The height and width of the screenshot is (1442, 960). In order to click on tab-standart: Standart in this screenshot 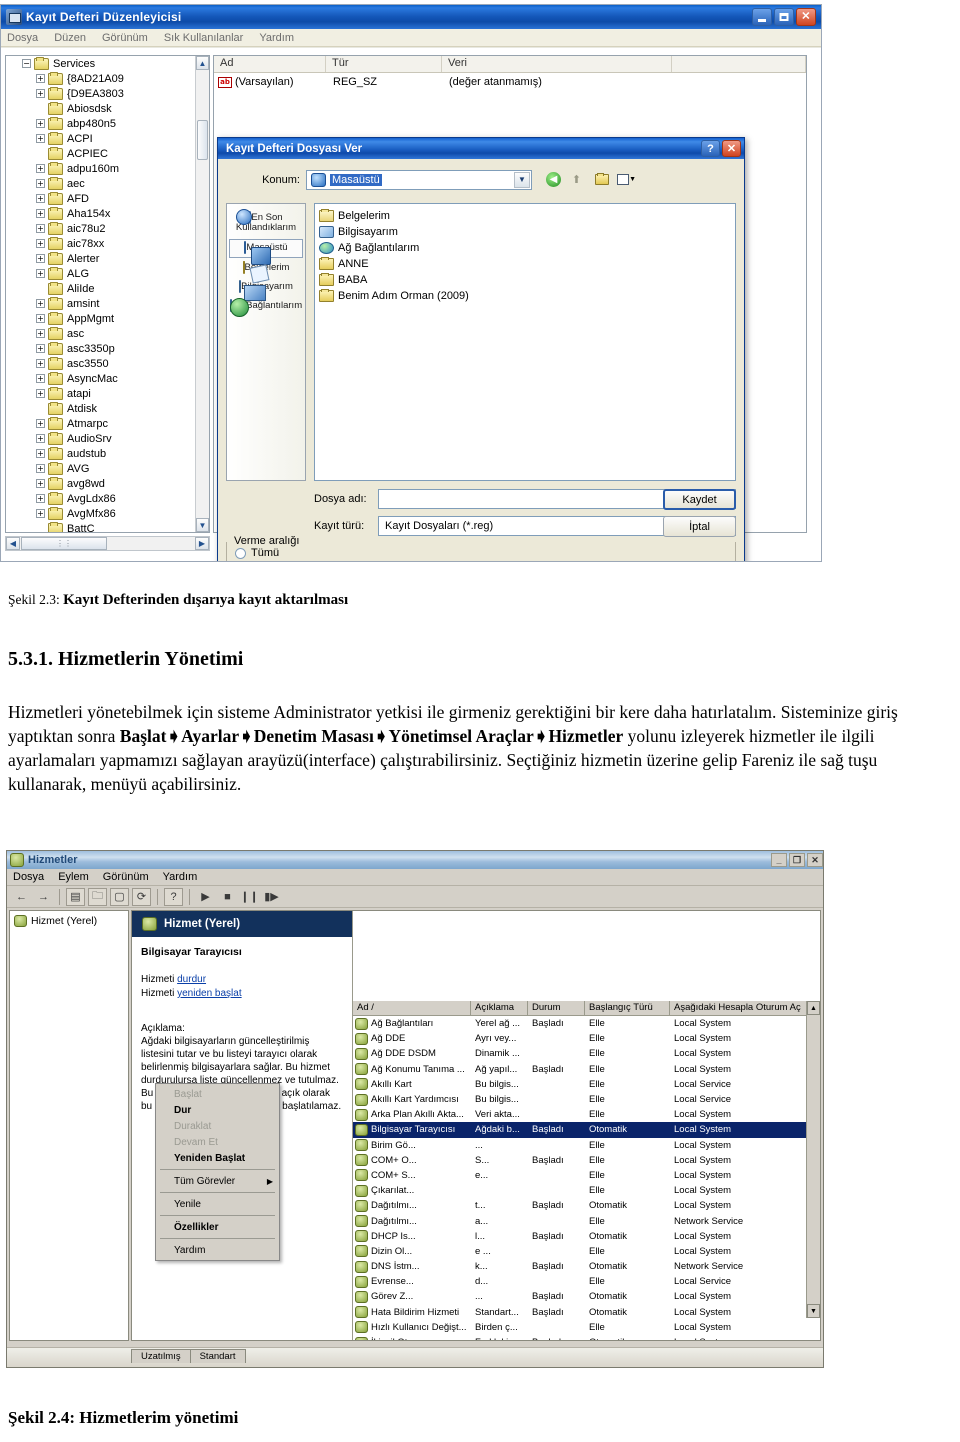, I will do `click(217, 1356)`.